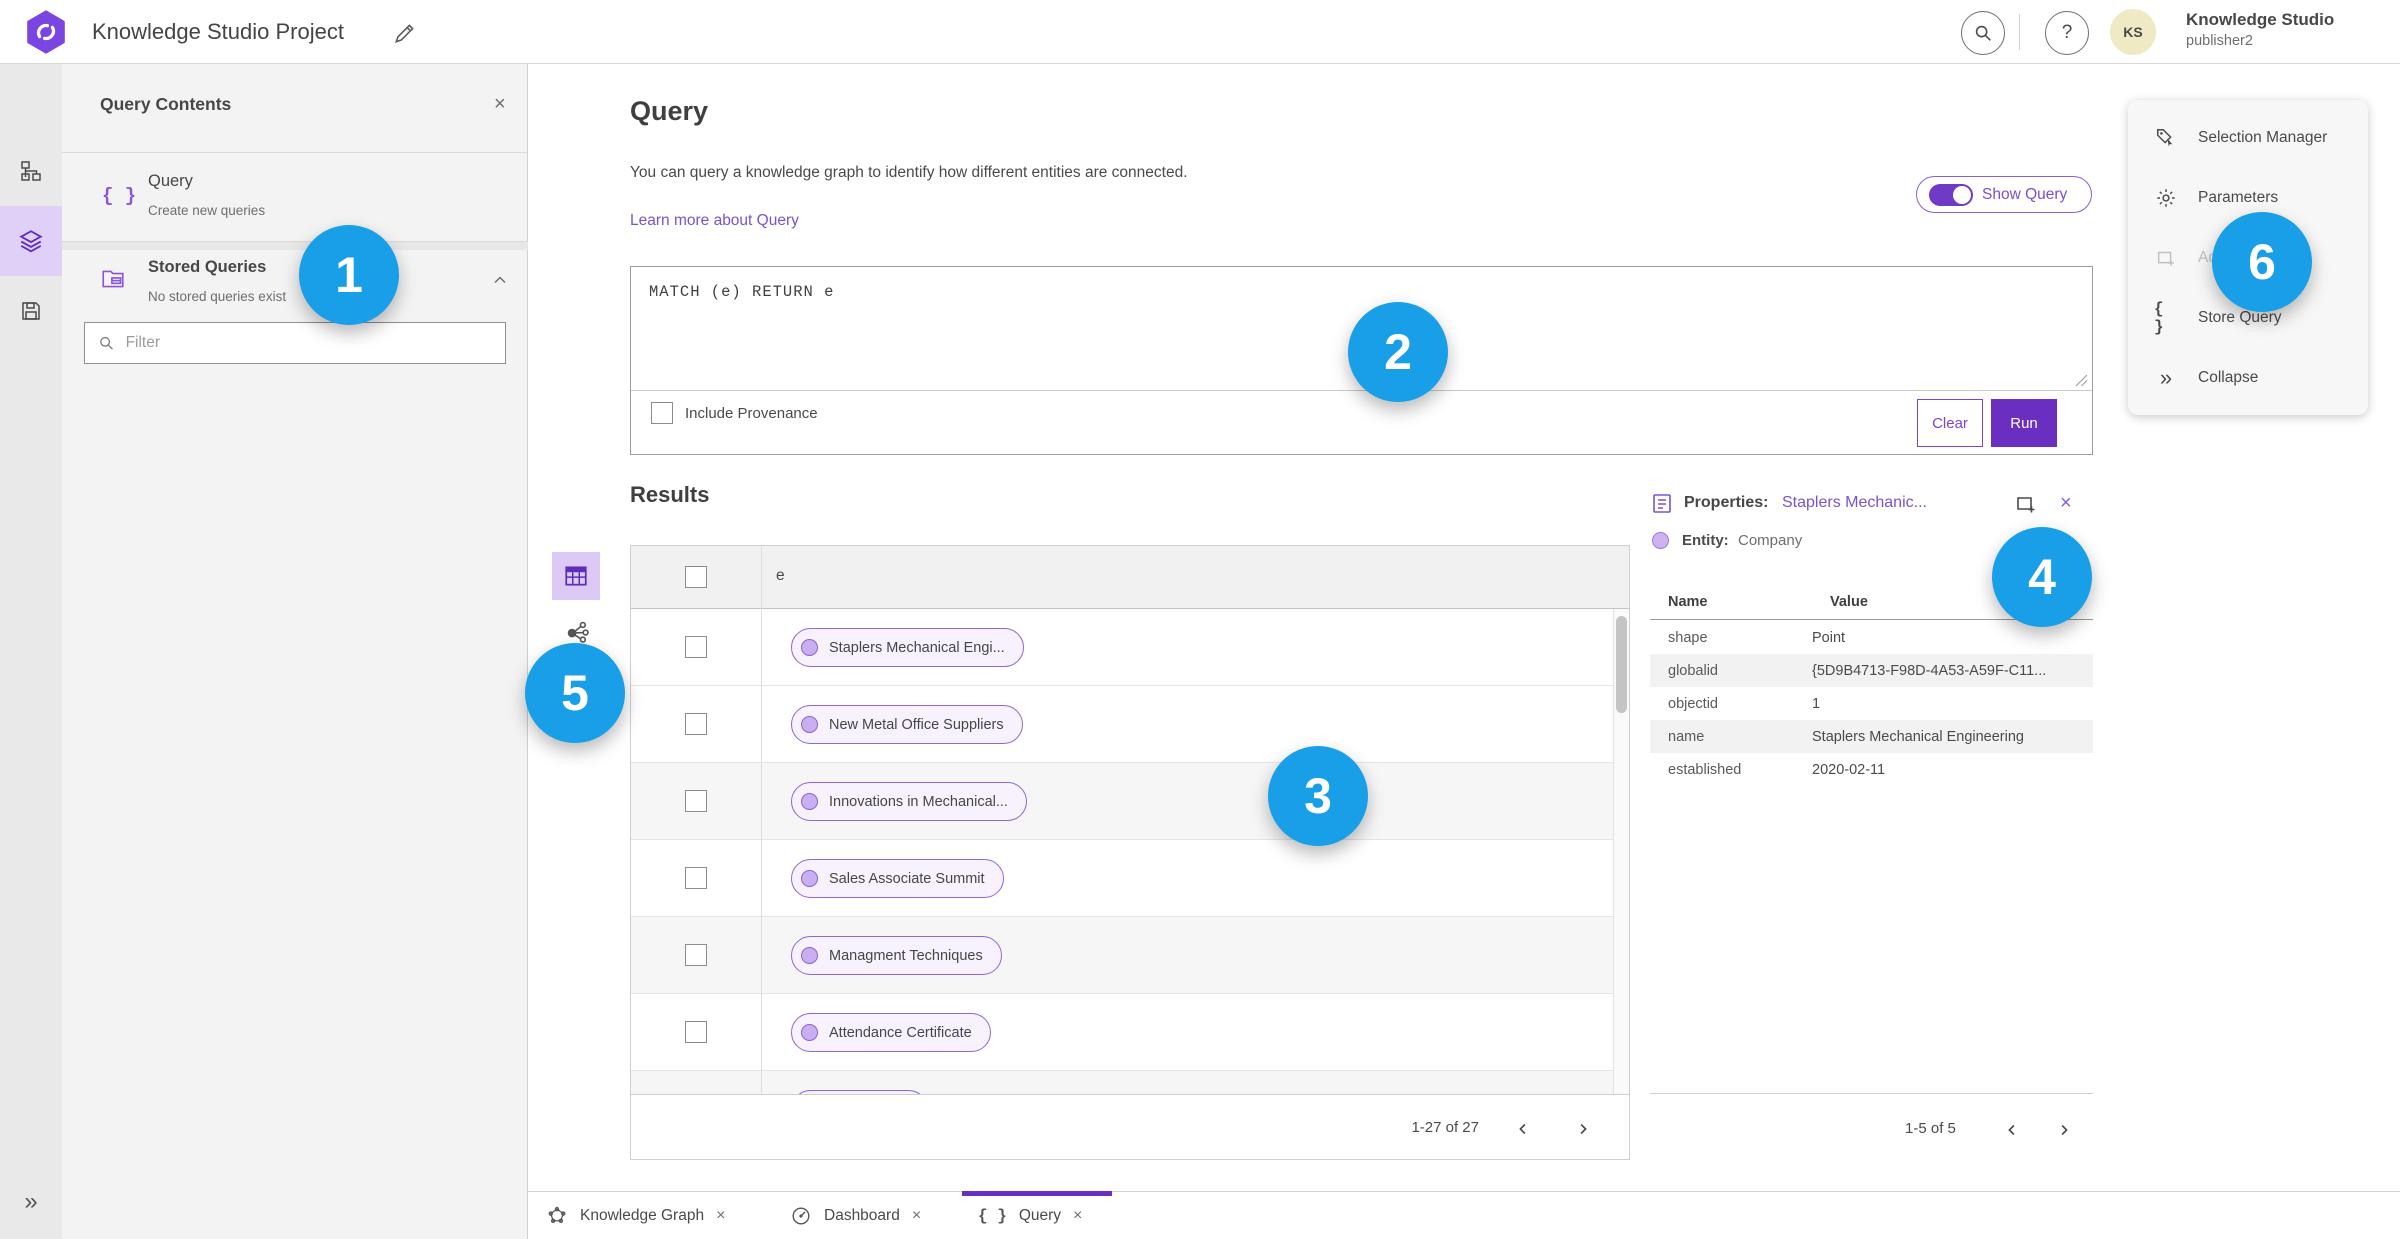 The width and height of the screenshot is (2400, 1239). I want to click on menu-item-label: Selection Manager, so click(2263, 137).